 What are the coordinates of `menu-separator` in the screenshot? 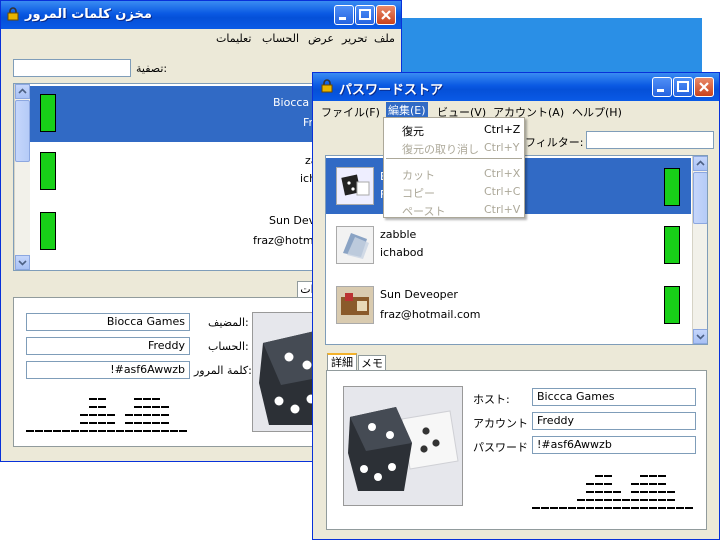 It's located at (454, 158).